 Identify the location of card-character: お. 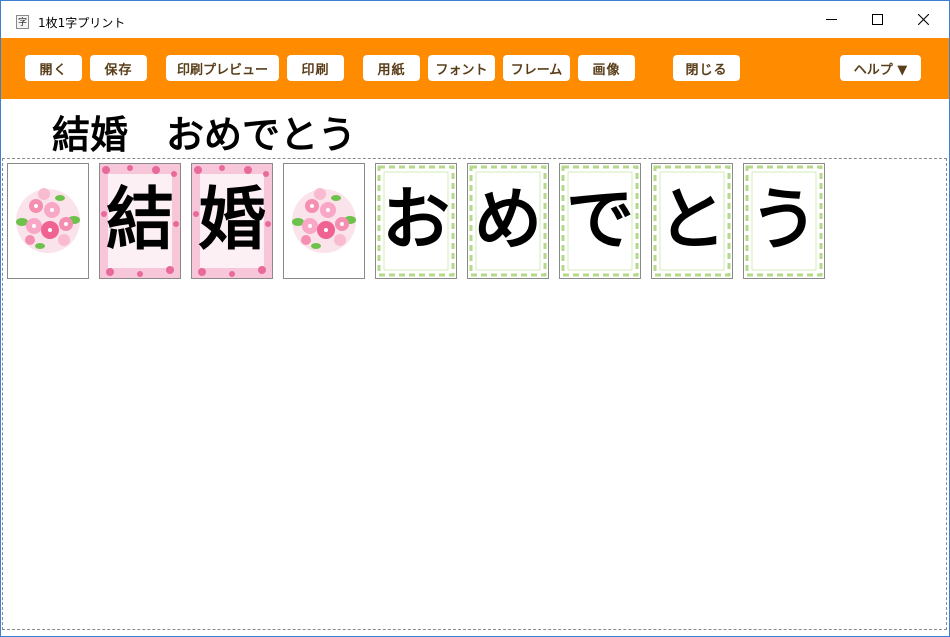
(415, 220).